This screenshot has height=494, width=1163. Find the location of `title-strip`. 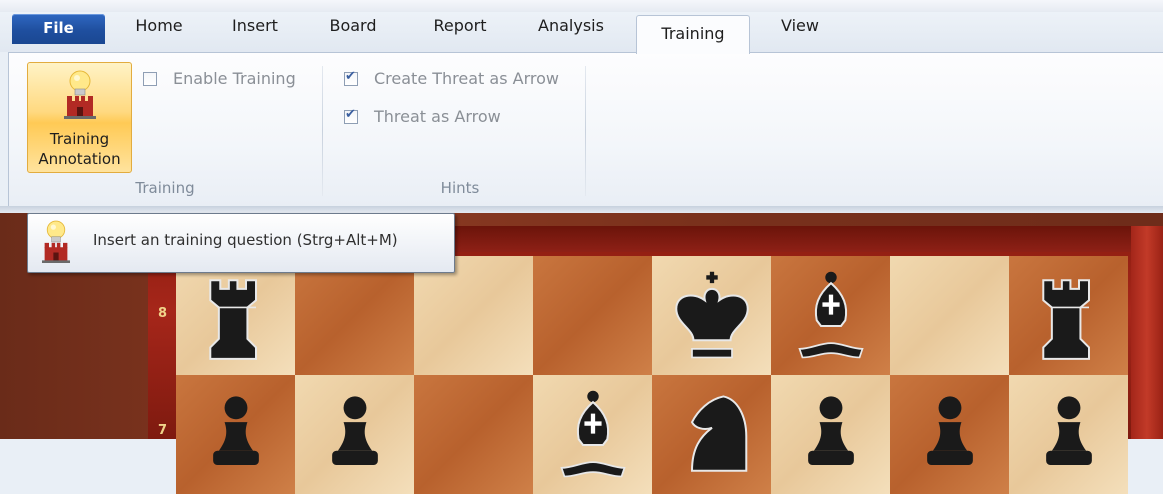

title-strip is located at coordinates (581, 6).